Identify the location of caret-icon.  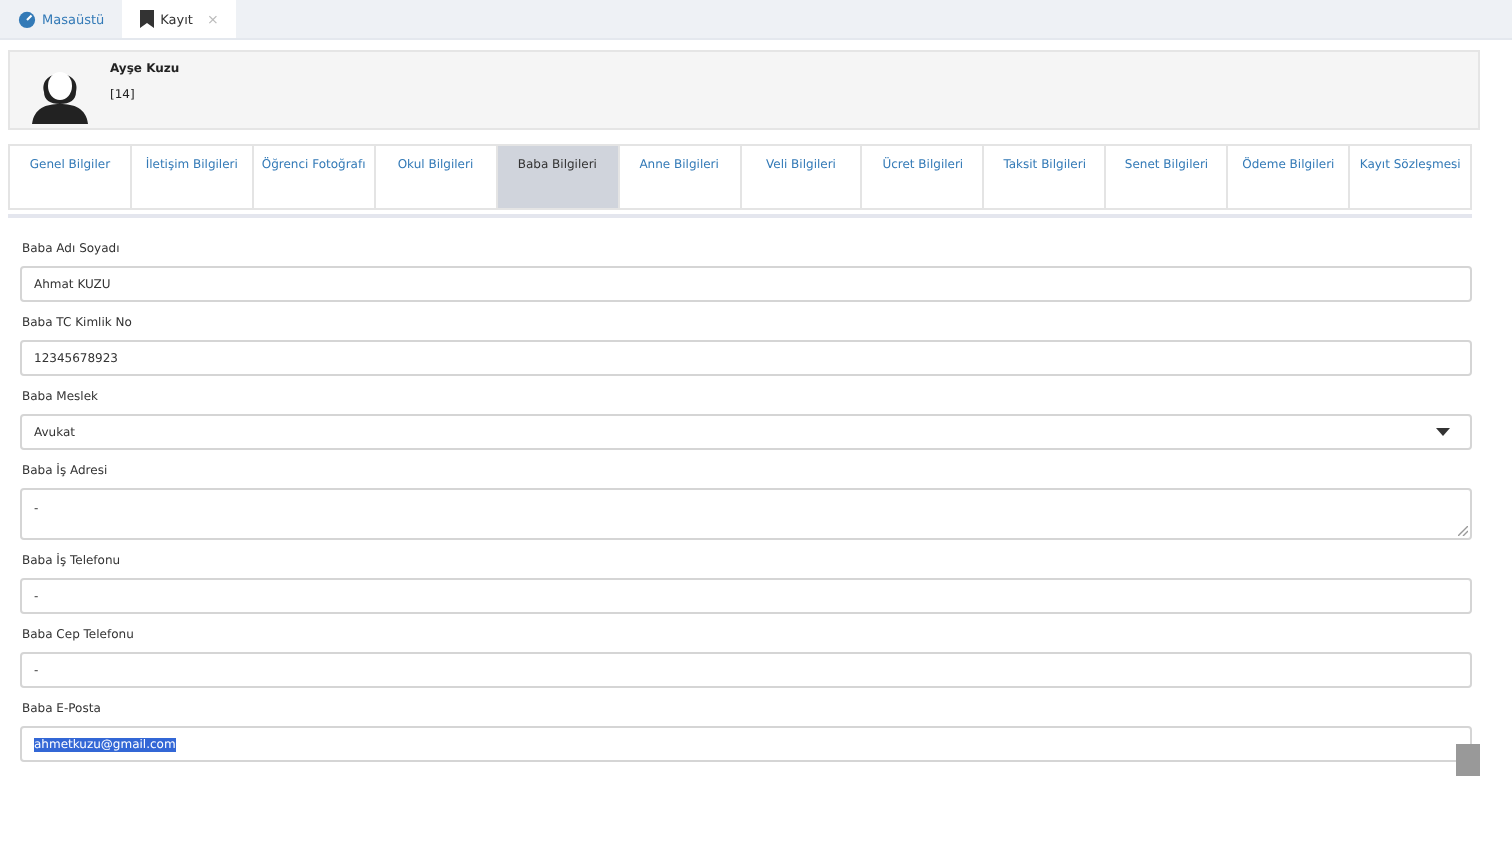
(1443, 432).